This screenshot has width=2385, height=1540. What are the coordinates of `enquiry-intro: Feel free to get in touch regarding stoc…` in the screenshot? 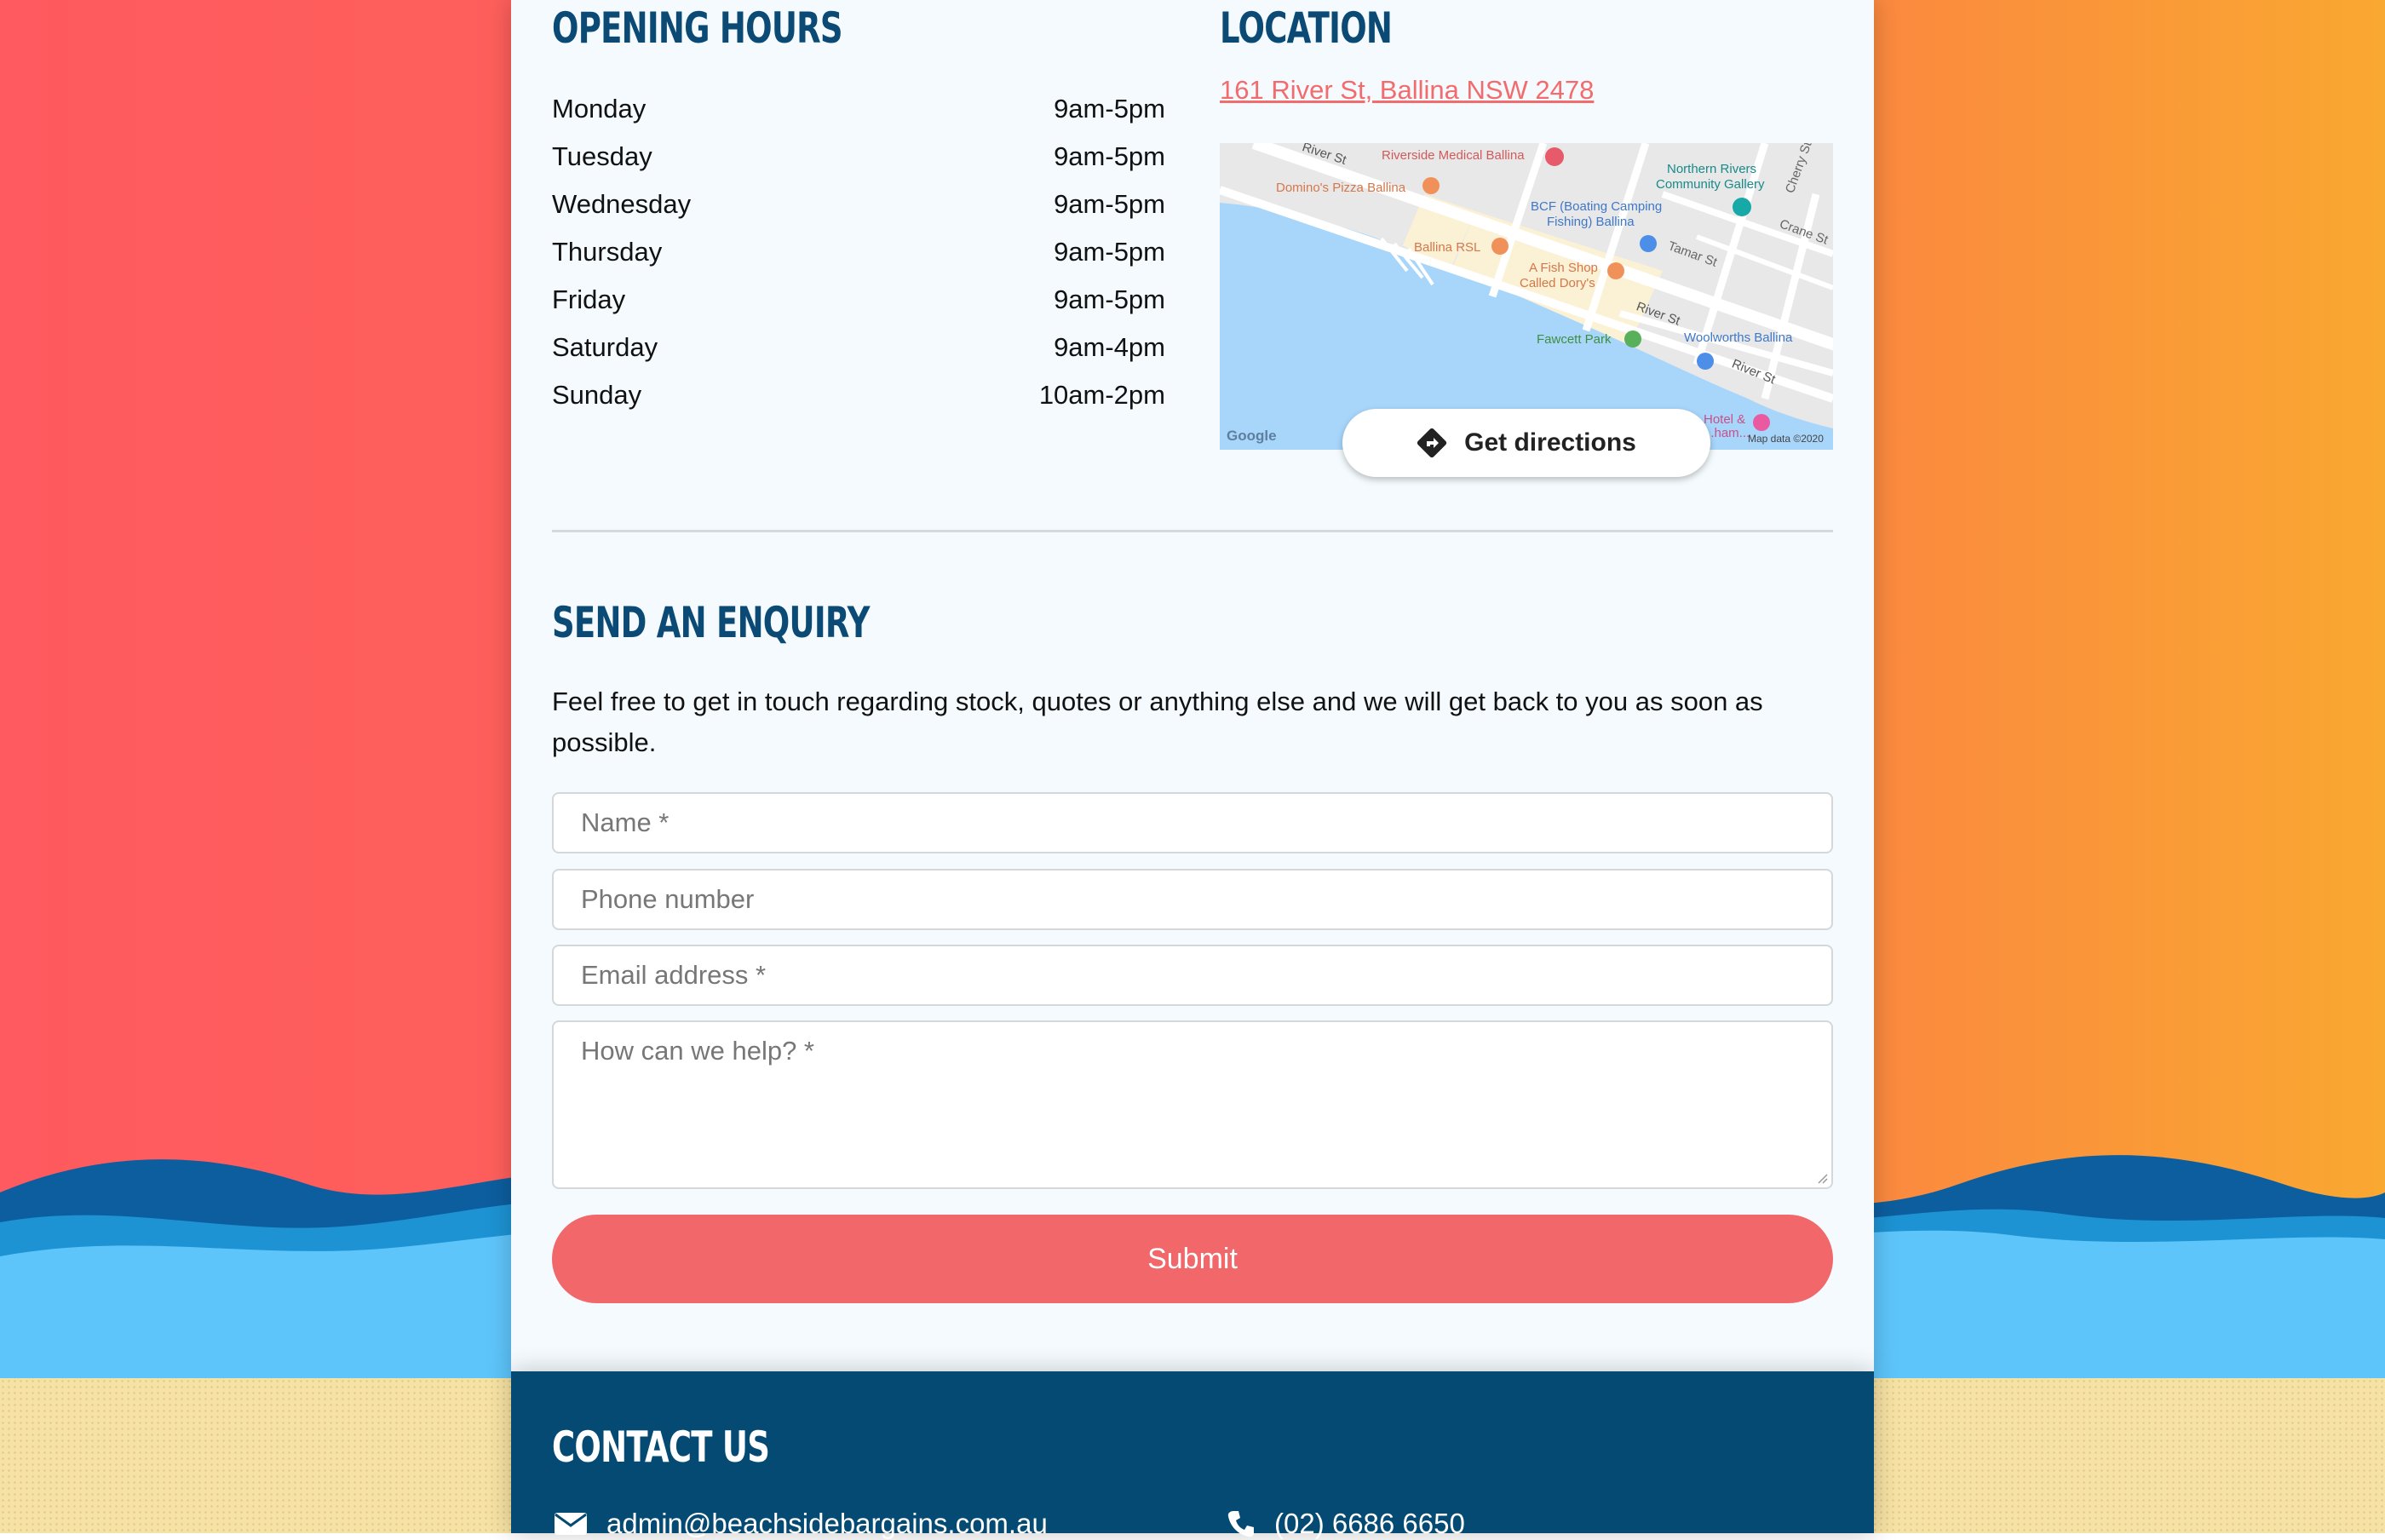 It's located at (1157, 722).